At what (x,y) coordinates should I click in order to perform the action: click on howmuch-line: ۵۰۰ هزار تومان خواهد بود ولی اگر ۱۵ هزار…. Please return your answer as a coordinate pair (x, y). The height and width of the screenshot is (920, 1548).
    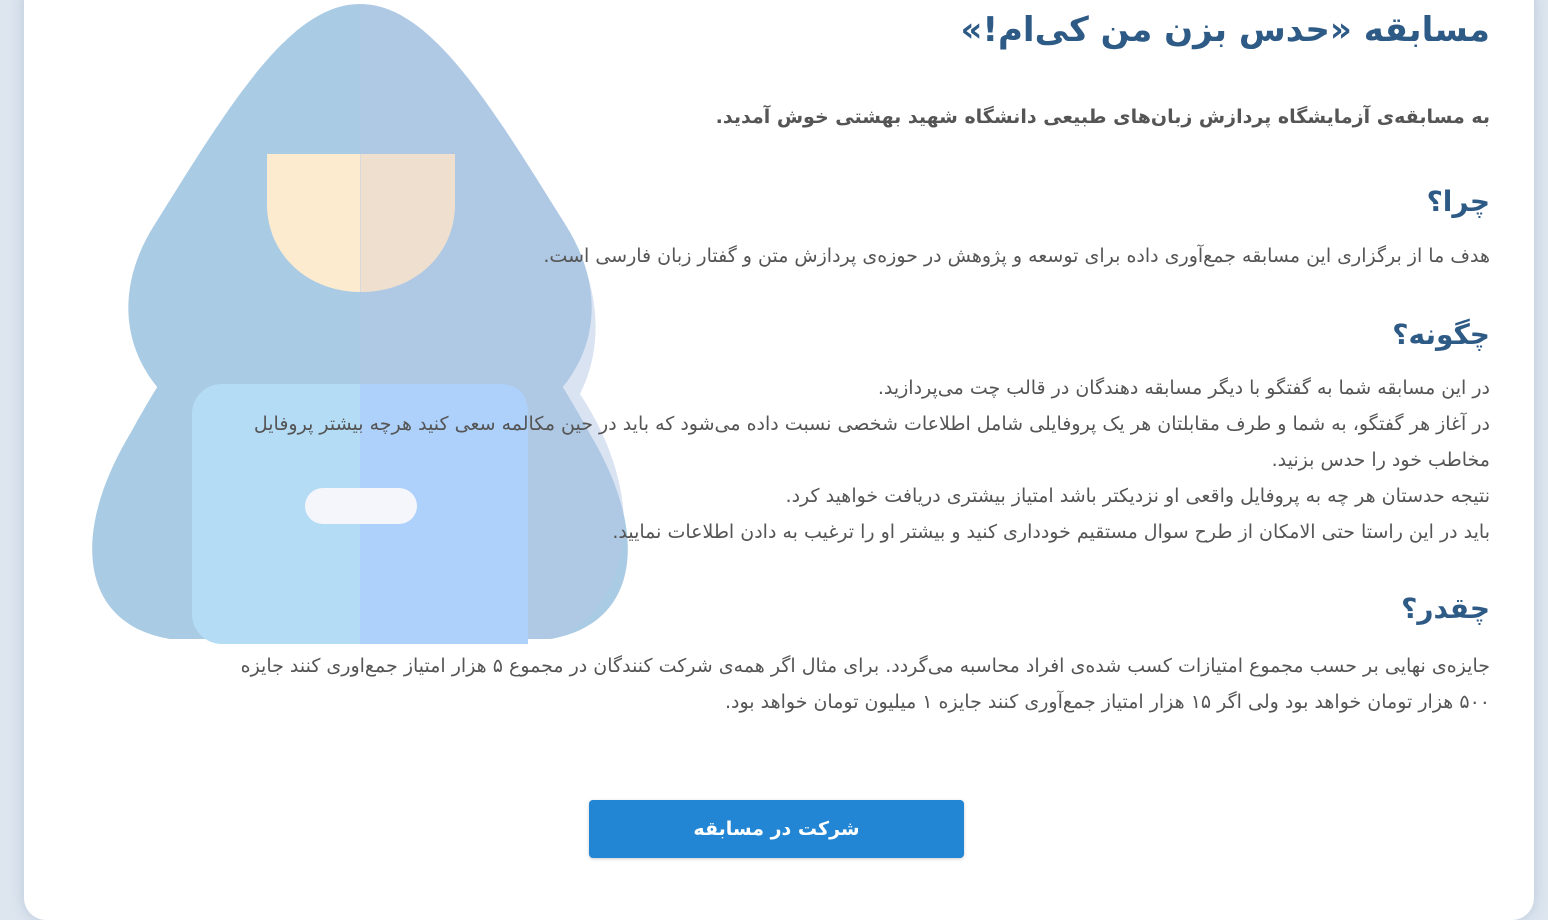
    Looking at the image, I should click on (1107, 702).